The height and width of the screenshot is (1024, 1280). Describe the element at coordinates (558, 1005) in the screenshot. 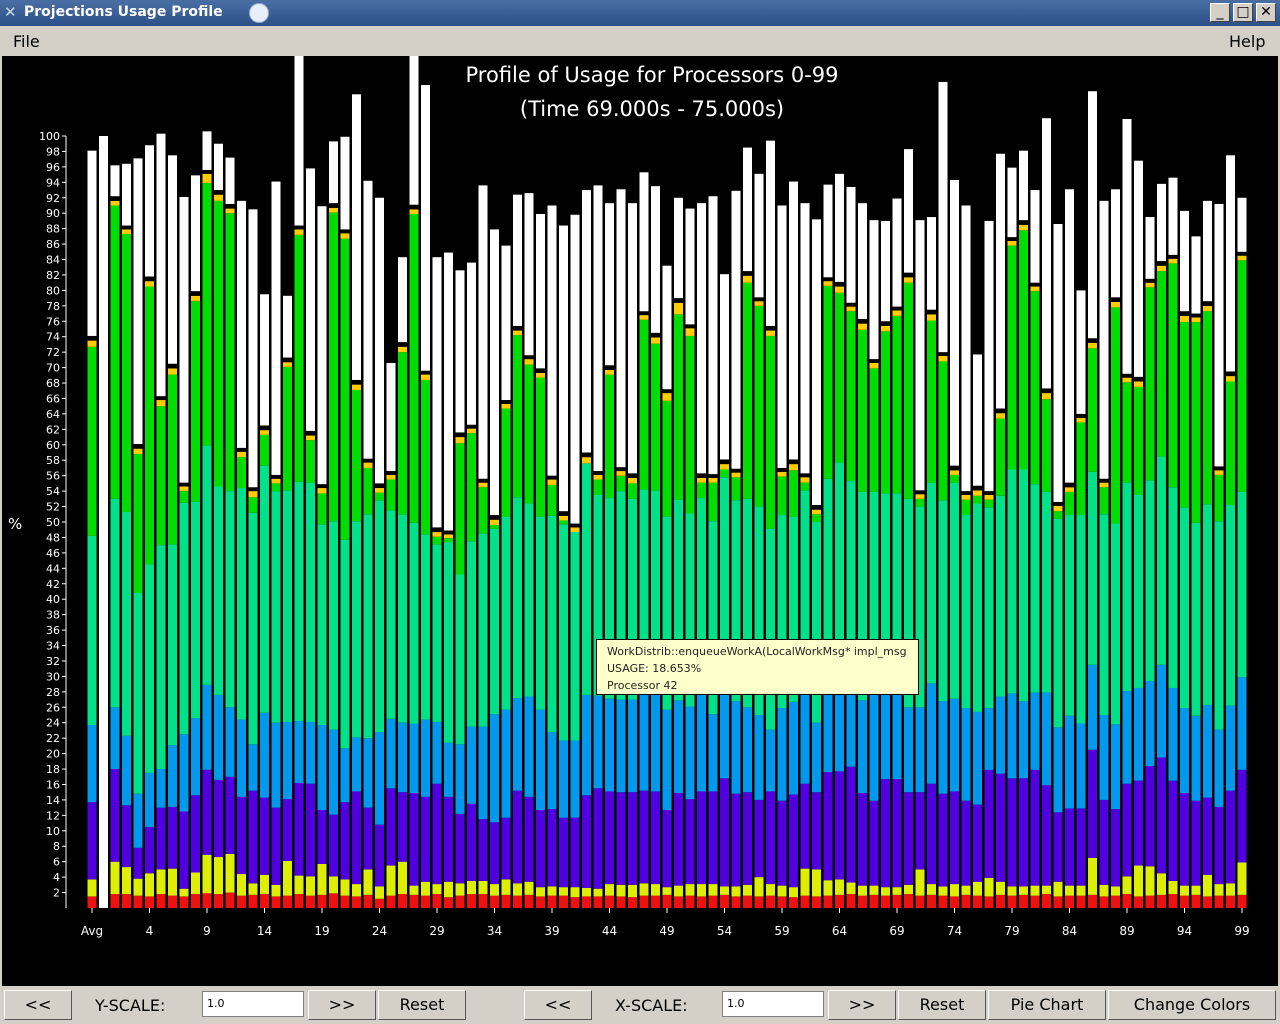

I see `x-scale-decrease-button: <<` at that location.